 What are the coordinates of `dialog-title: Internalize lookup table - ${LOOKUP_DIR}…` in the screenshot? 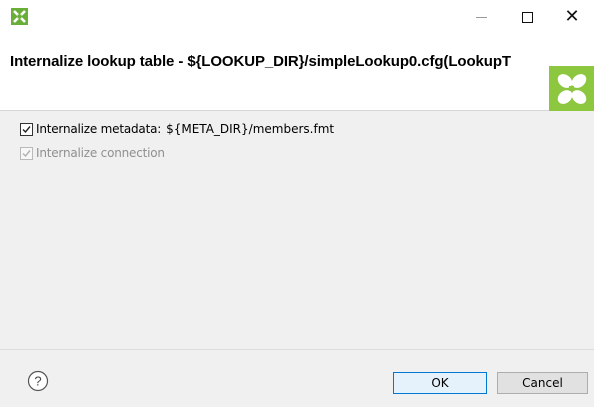 It's located at (260, 61).